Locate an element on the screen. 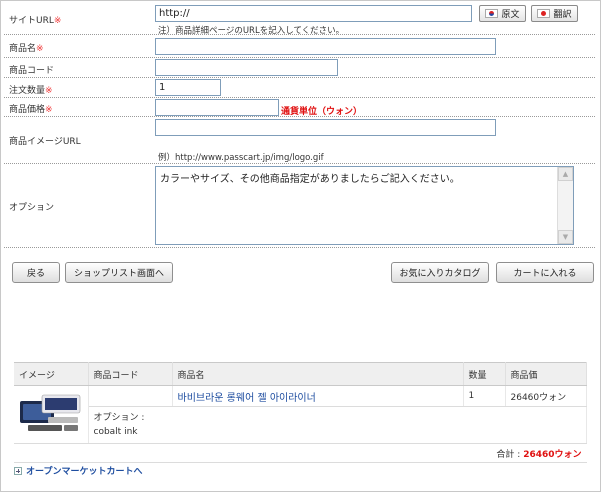  favorites-catalog-button: お気に入りカタログ is located at coordinates (440, 272).